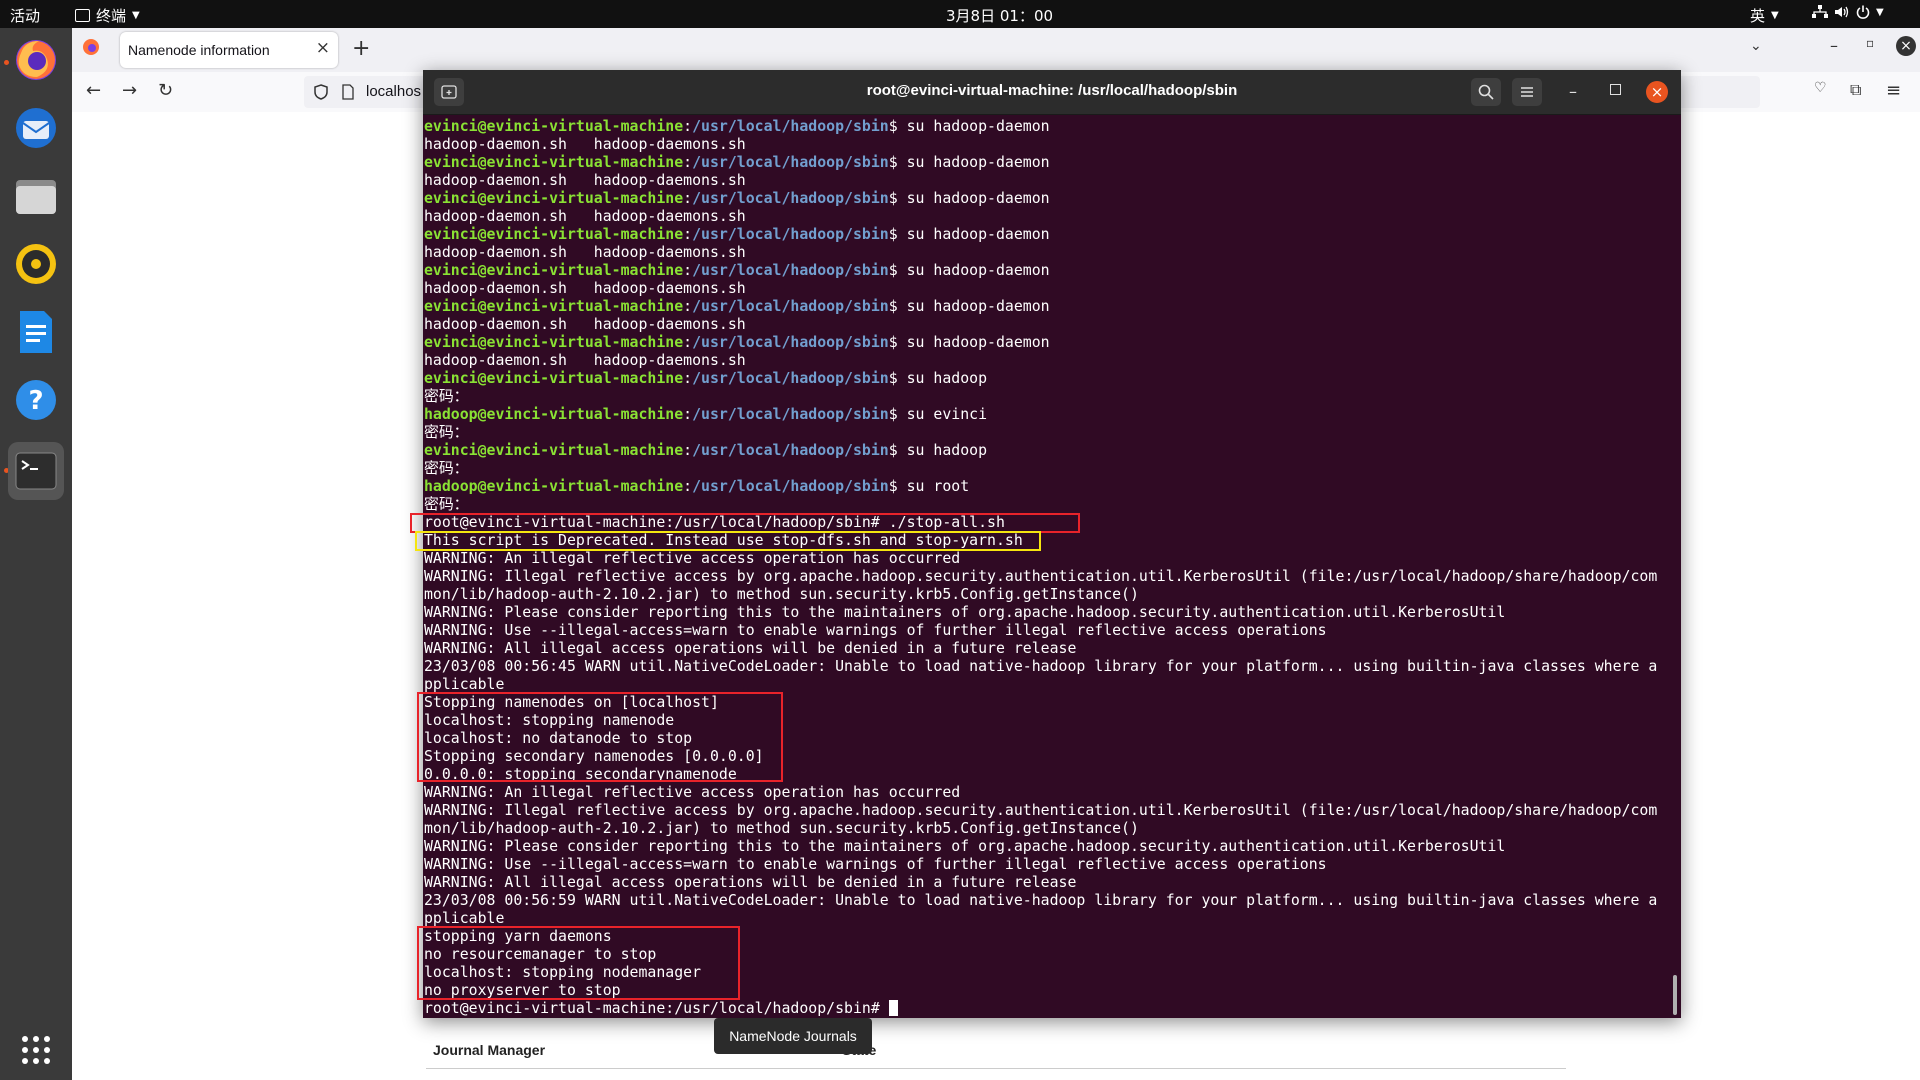 Image resolution: width=1920 pixels, height=1080 pixels. Describe the element at coordinates (1764, 15) in the screenshot. I see `input-method-menu: 英 ▼` at that location.